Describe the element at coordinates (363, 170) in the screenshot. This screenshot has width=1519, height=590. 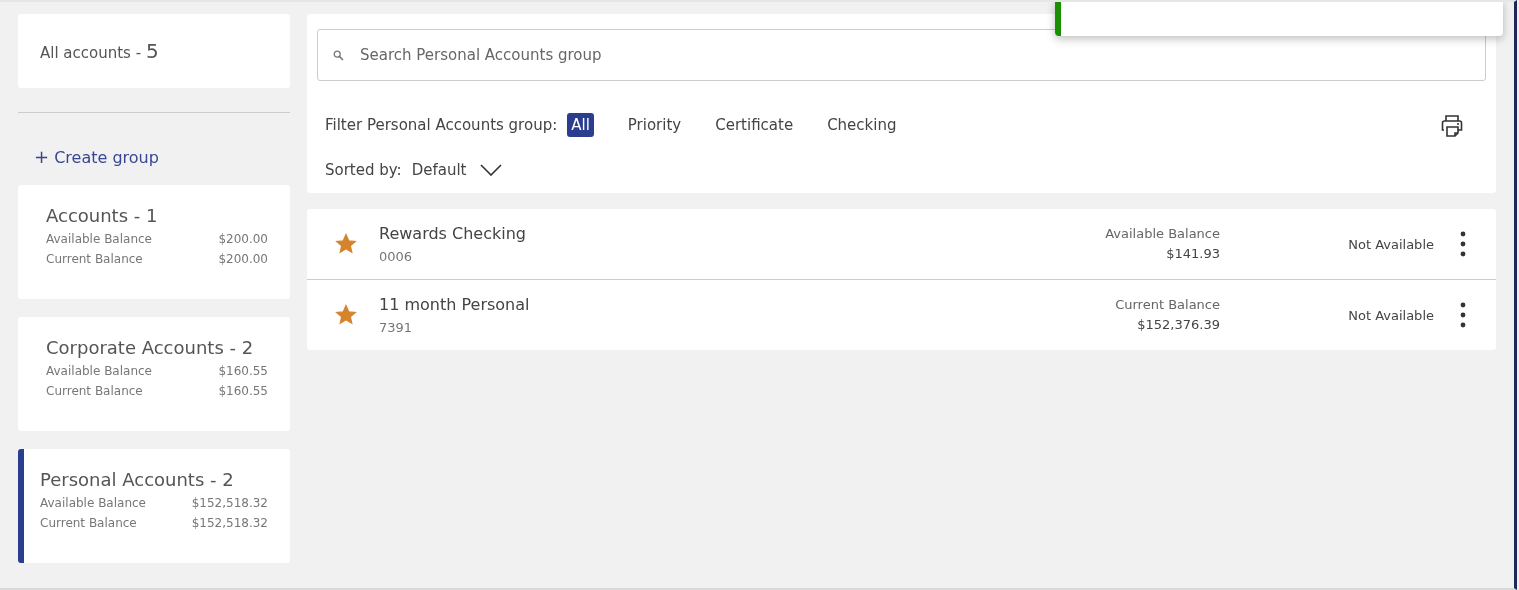
I see `sort-label: Sorted by:` at that location.